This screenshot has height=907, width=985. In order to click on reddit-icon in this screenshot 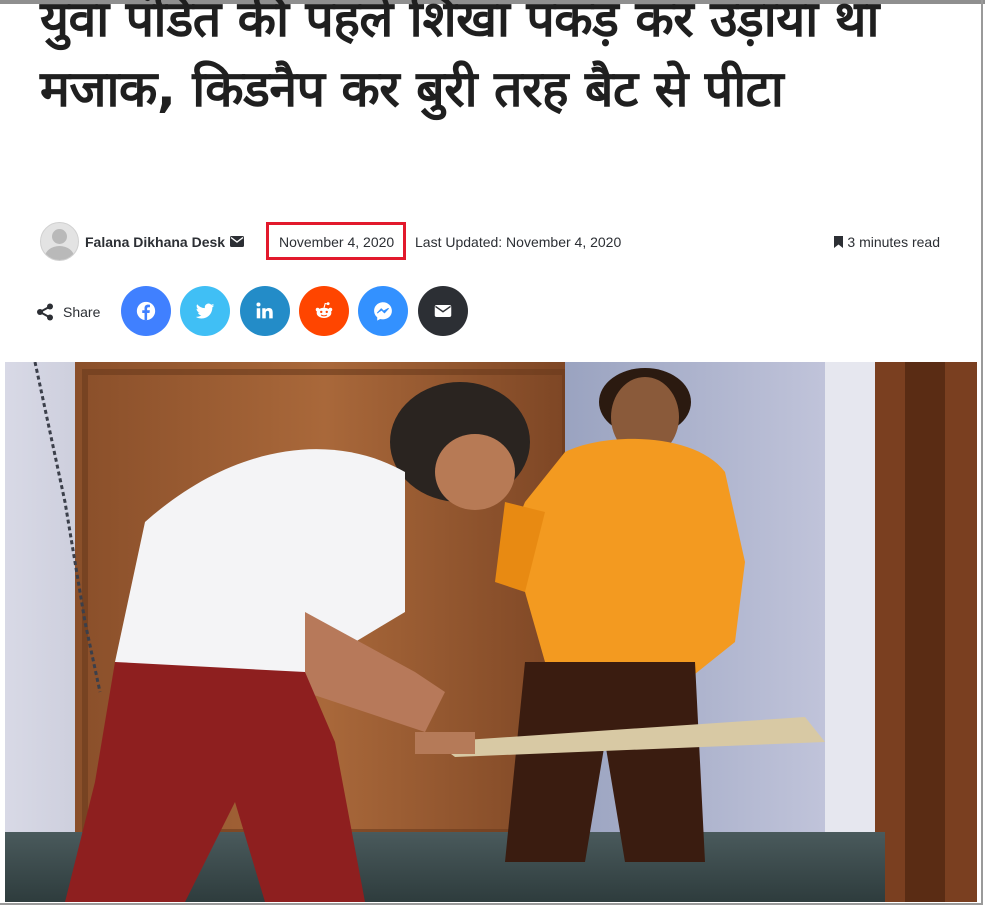, I will do `click(324, 310)`.